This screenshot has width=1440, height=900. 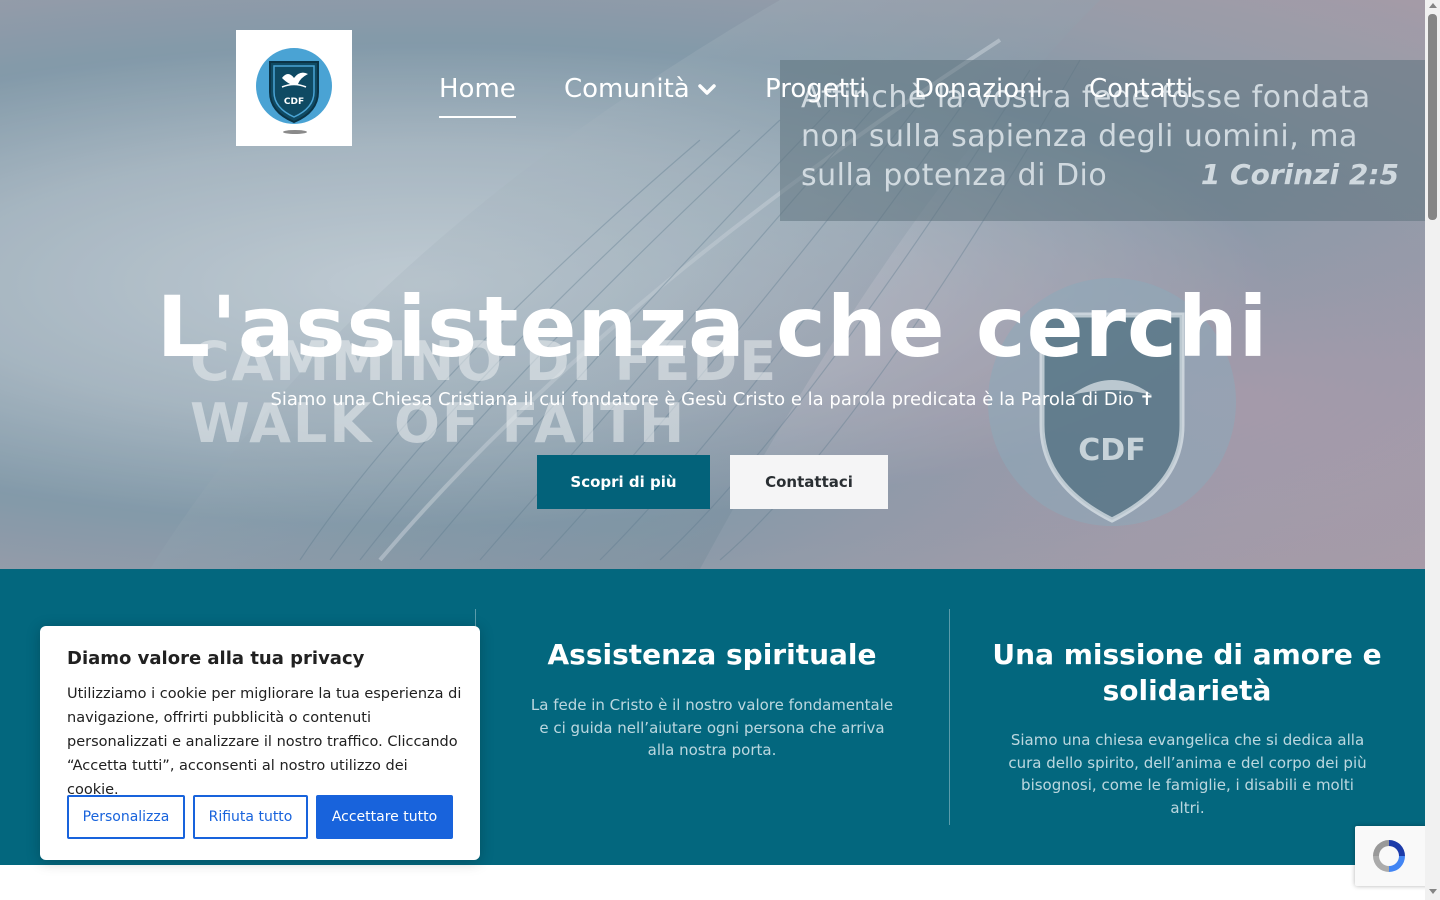 What do you see at coordinates (949, 717) in the screenshot?
I see `column-divider` at bounding box center [949, 717].